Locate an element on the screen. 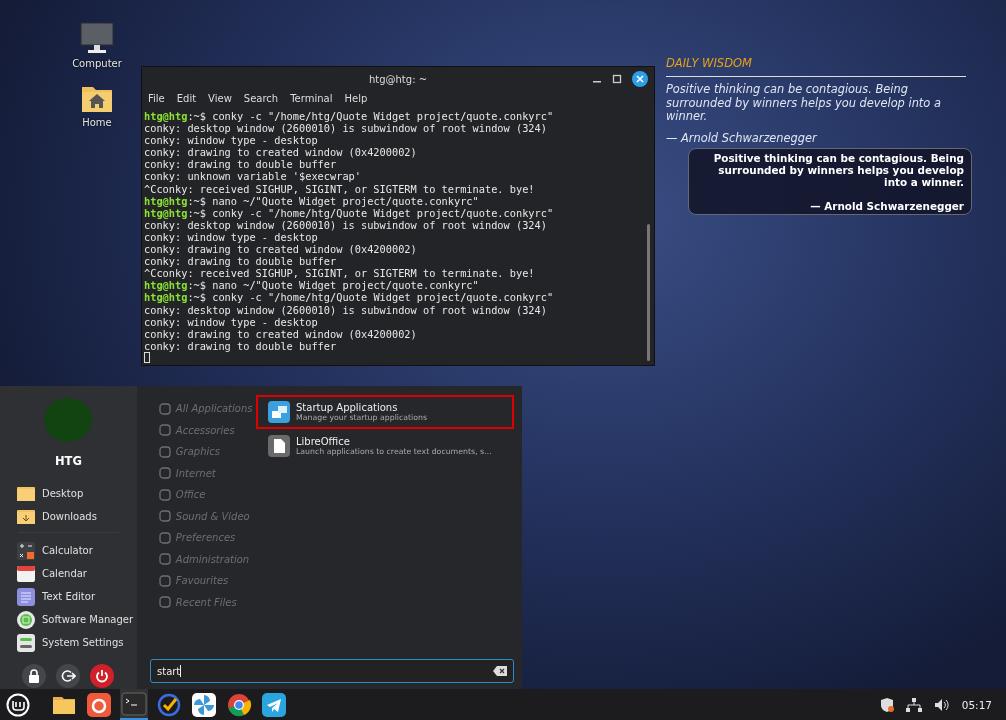  menu-item: Help is located at coordinates (356, 98).